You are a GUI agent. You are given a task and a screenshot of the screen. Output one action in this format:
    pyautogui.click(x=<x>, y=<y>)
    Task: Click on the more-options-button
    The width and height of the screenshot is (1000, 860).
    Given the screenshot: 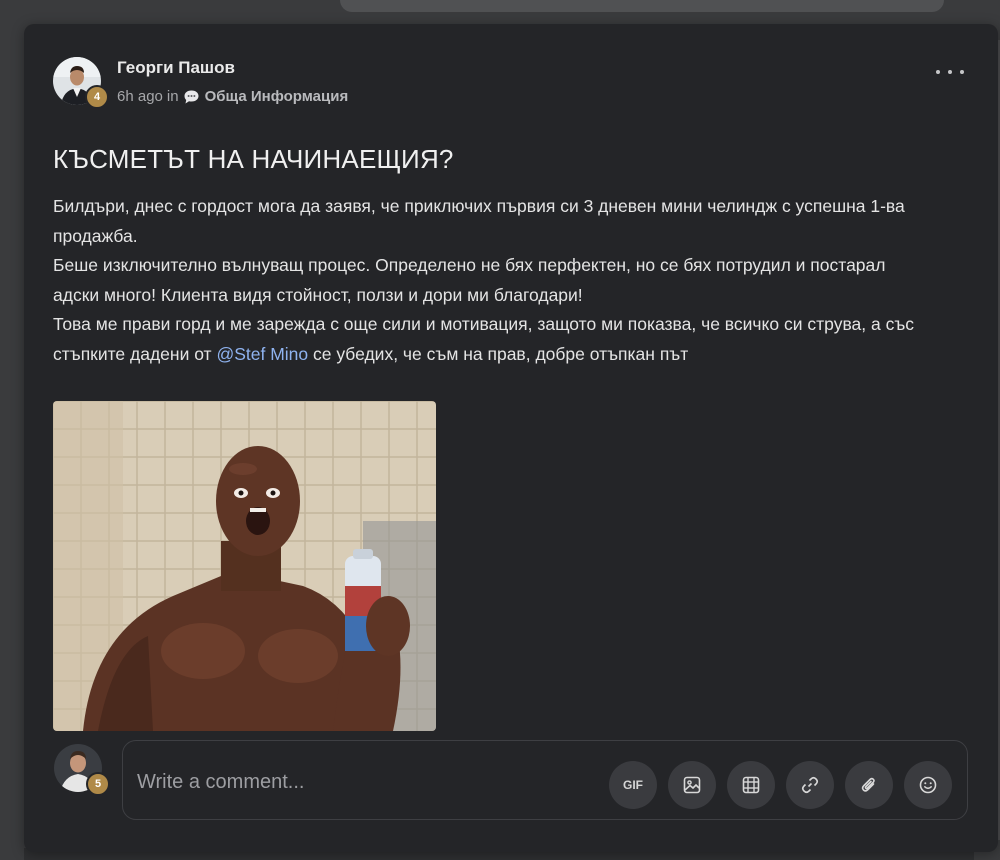 What is the action you would take?
    pyautogui.click(x=950, y=72)
    